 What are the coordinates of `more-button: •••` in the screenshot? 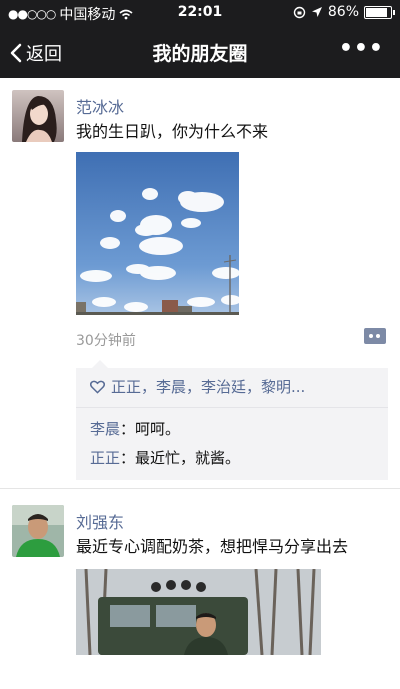 It's located at (361, 48).